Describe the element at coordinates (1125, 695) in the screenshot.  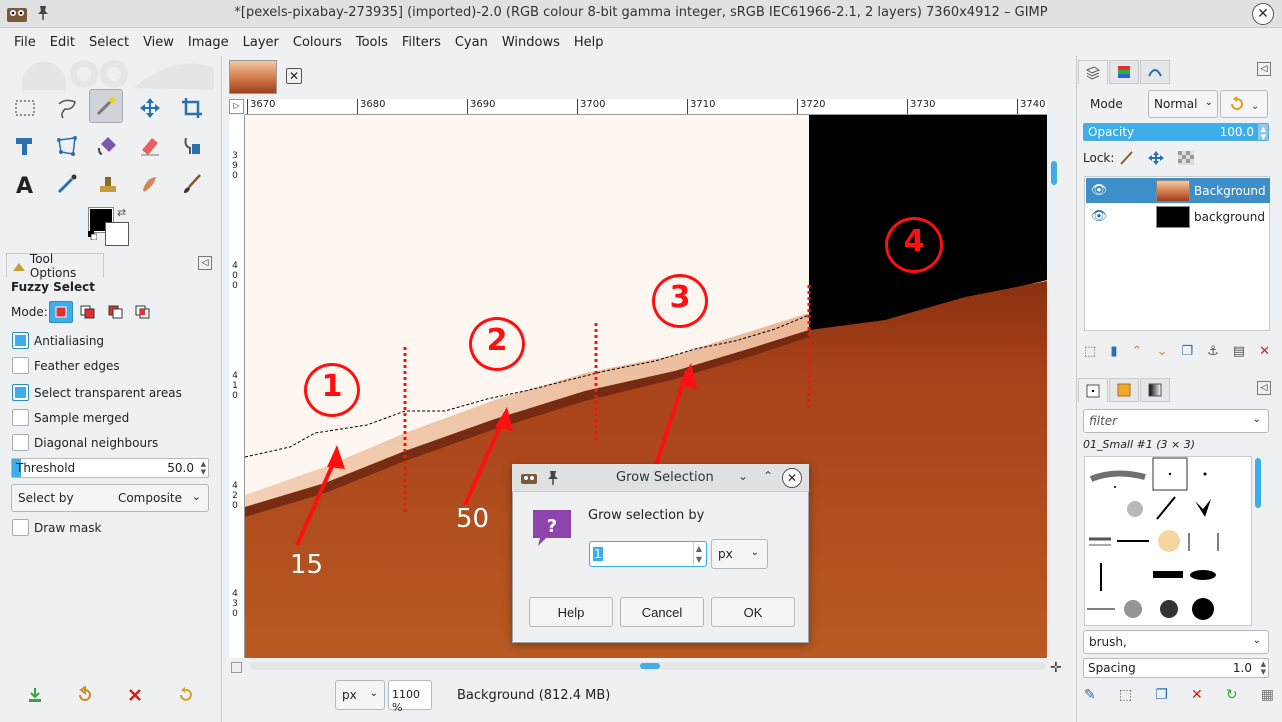
I see `new-brush-icon: ⬚` at that location.